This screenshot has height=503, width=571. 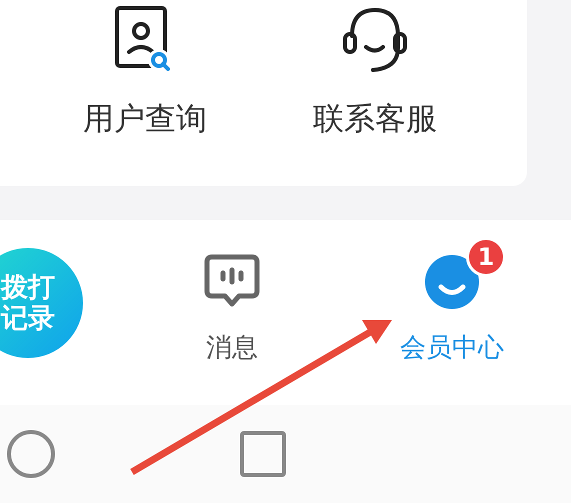 I want to click on recents-icon, so click(x=263, y=454).